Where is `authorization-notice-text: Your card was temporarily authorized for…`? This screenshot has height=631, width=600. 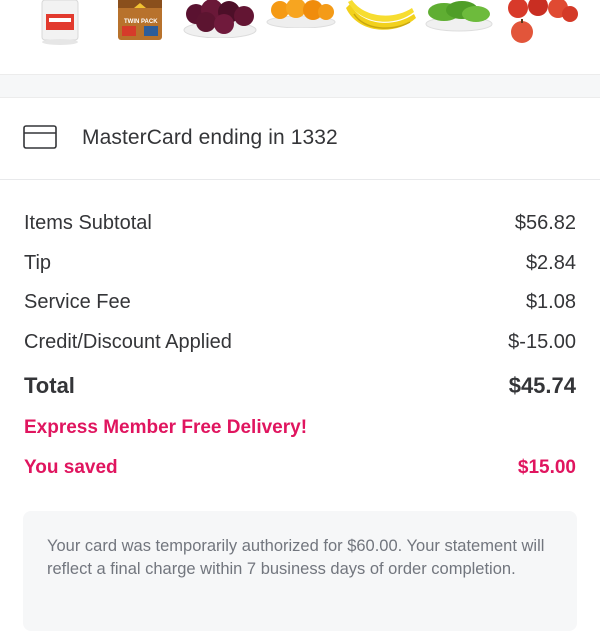
authorization-notice-text: Your card was temporarily authorized for… is located at coordinates (296, 557).